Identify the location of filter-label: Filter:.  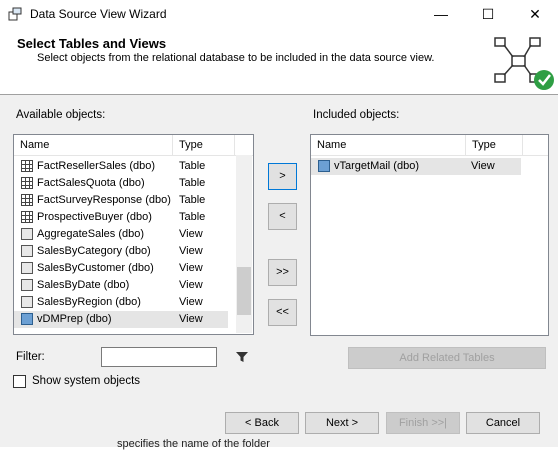
(30, 357).